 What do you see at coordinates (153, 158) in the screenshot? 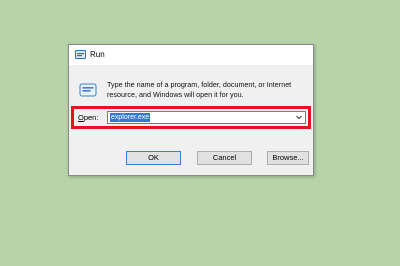
I see `ok-button: OK` at bounding box center [153, 158].